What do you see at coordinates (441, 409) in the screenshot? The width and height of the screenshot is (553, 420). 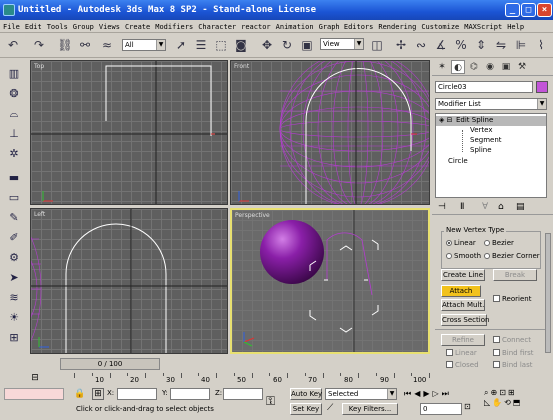 I see `current-frame-field: 0` at bounding box center [441, 409].